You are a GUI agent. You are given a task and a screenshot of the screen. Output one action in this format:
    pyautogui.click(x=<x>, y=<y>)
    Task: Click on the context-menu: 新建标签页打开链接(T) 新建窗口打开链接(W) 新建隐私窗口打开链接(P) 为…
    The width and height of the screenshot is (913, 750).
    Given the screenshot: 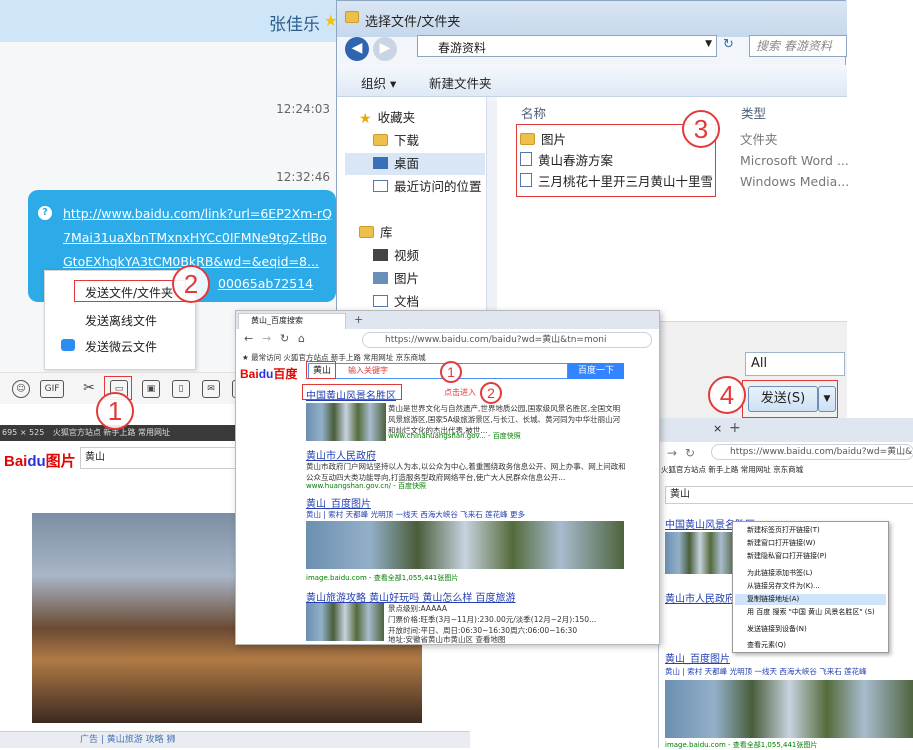 What is the action you would take?
    pyautogui.click(x=810, y=587)
    